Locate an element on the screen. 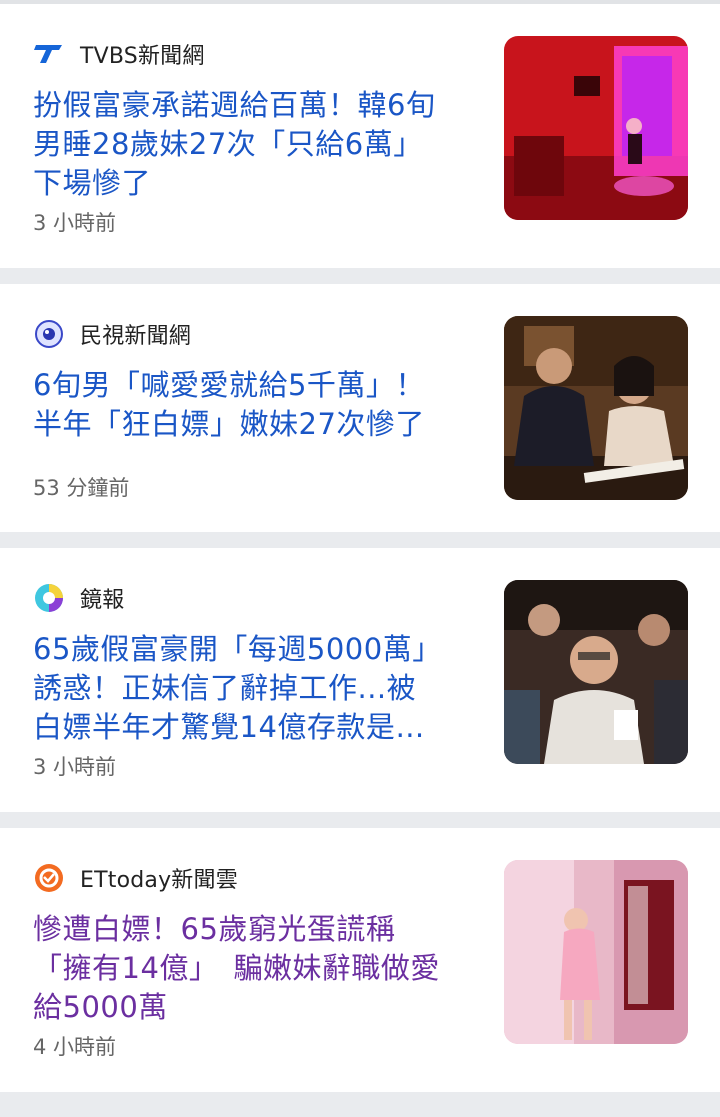 Image resolution: width=720 pixels, height=1117 pixels. ettoday-logo-icon is located at coordinates (49, 878).